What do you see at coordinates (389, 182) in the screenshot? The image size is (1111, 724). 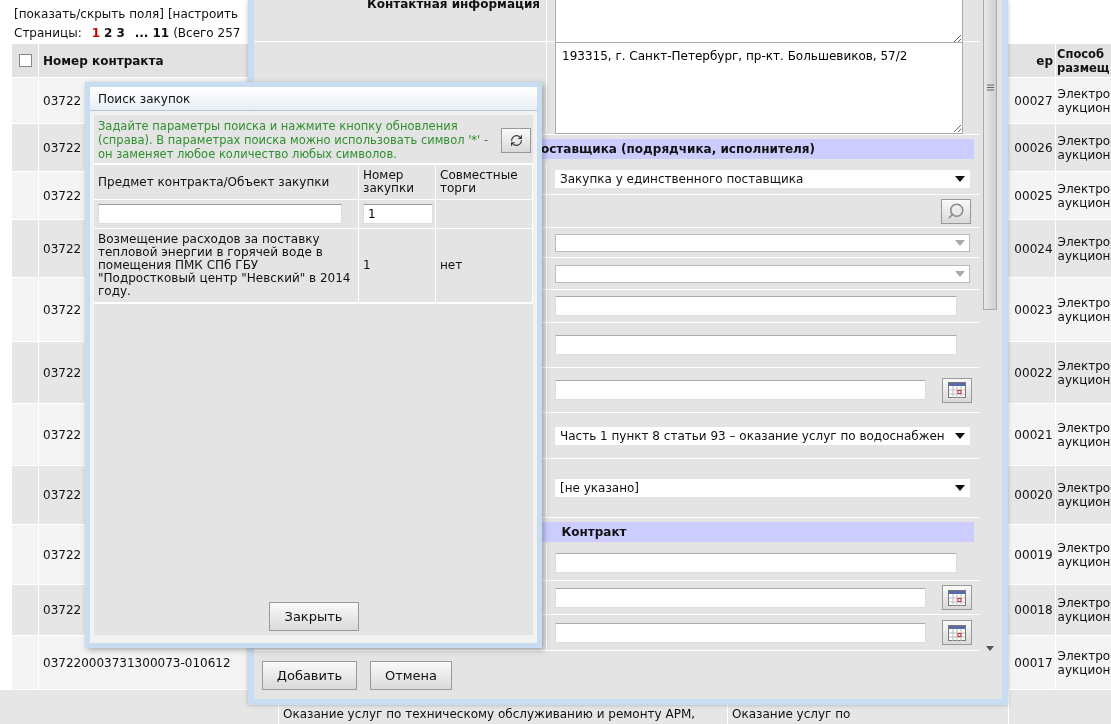 I see `column-header: Номер закупки` at bounding box center [389, 182].